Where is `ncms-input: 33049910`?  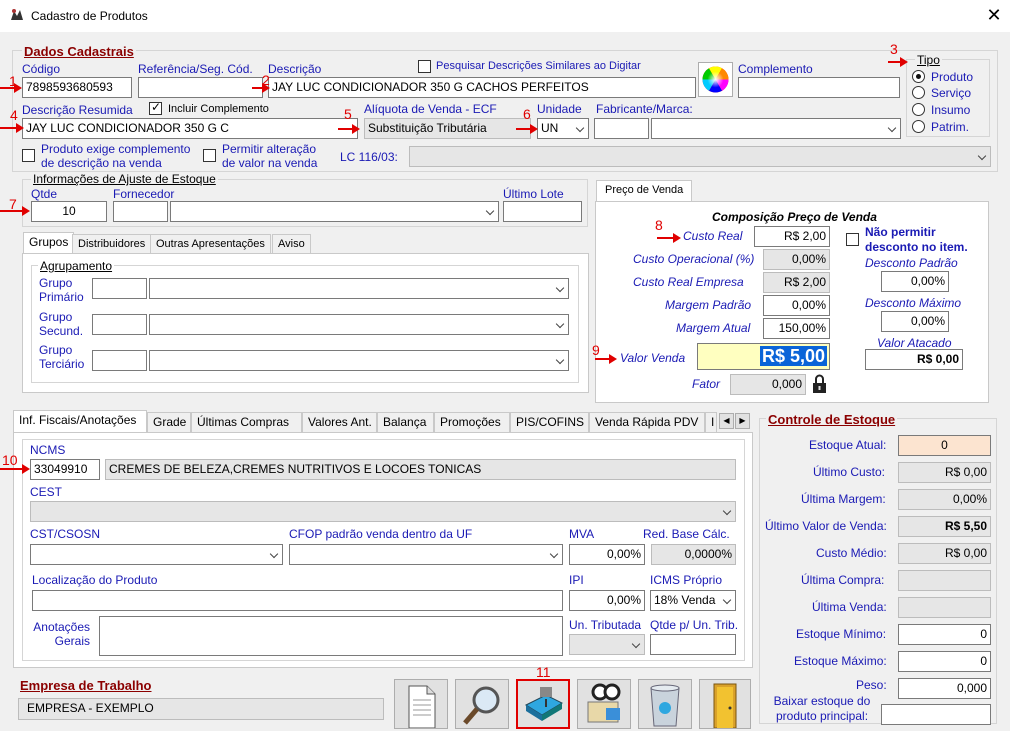
ncms-input: 33049910 is located at coordinates (65, 469).